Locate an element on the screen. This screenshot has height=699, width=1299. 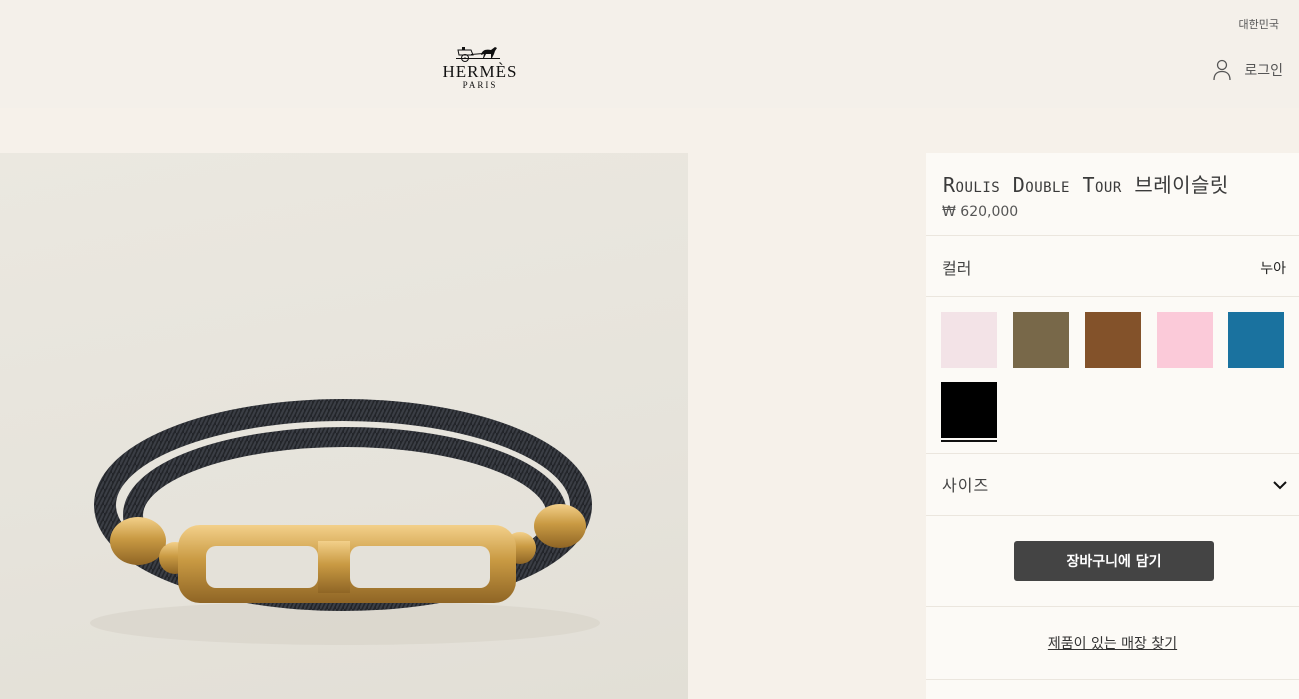
hermes-logo: HERMÈS PARIS is located at coordinates (480, 70).